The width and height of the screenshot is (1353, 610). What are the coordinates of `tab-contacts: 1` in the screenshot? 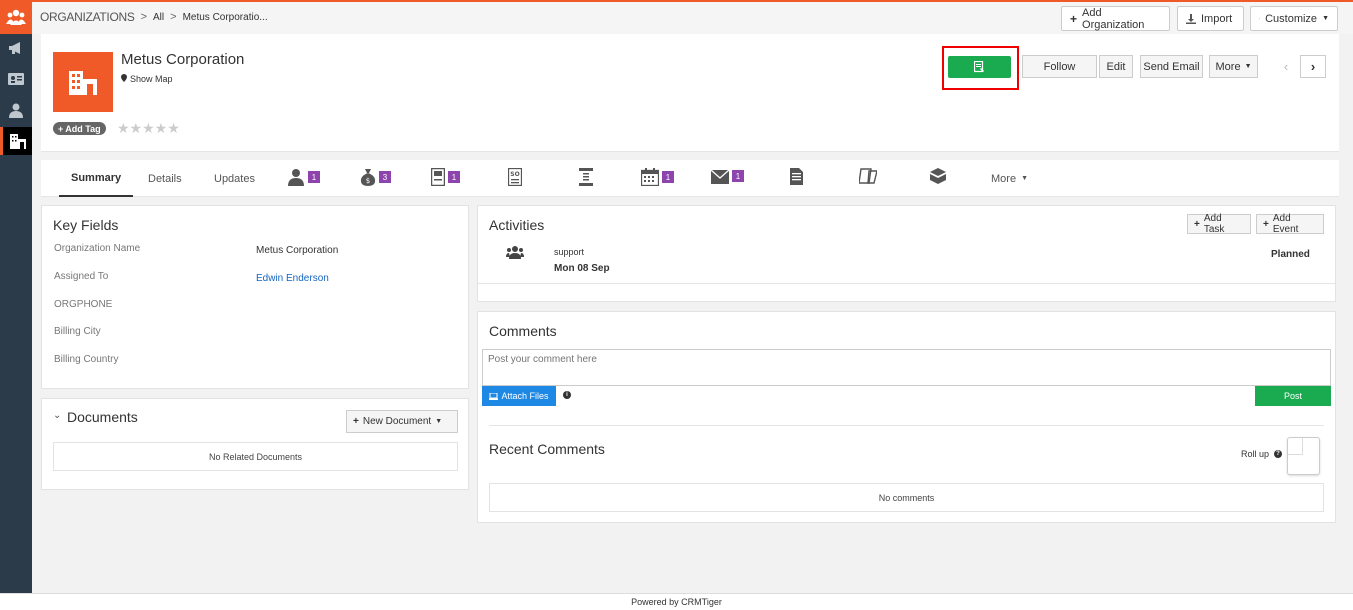 It's located at (303, 177).